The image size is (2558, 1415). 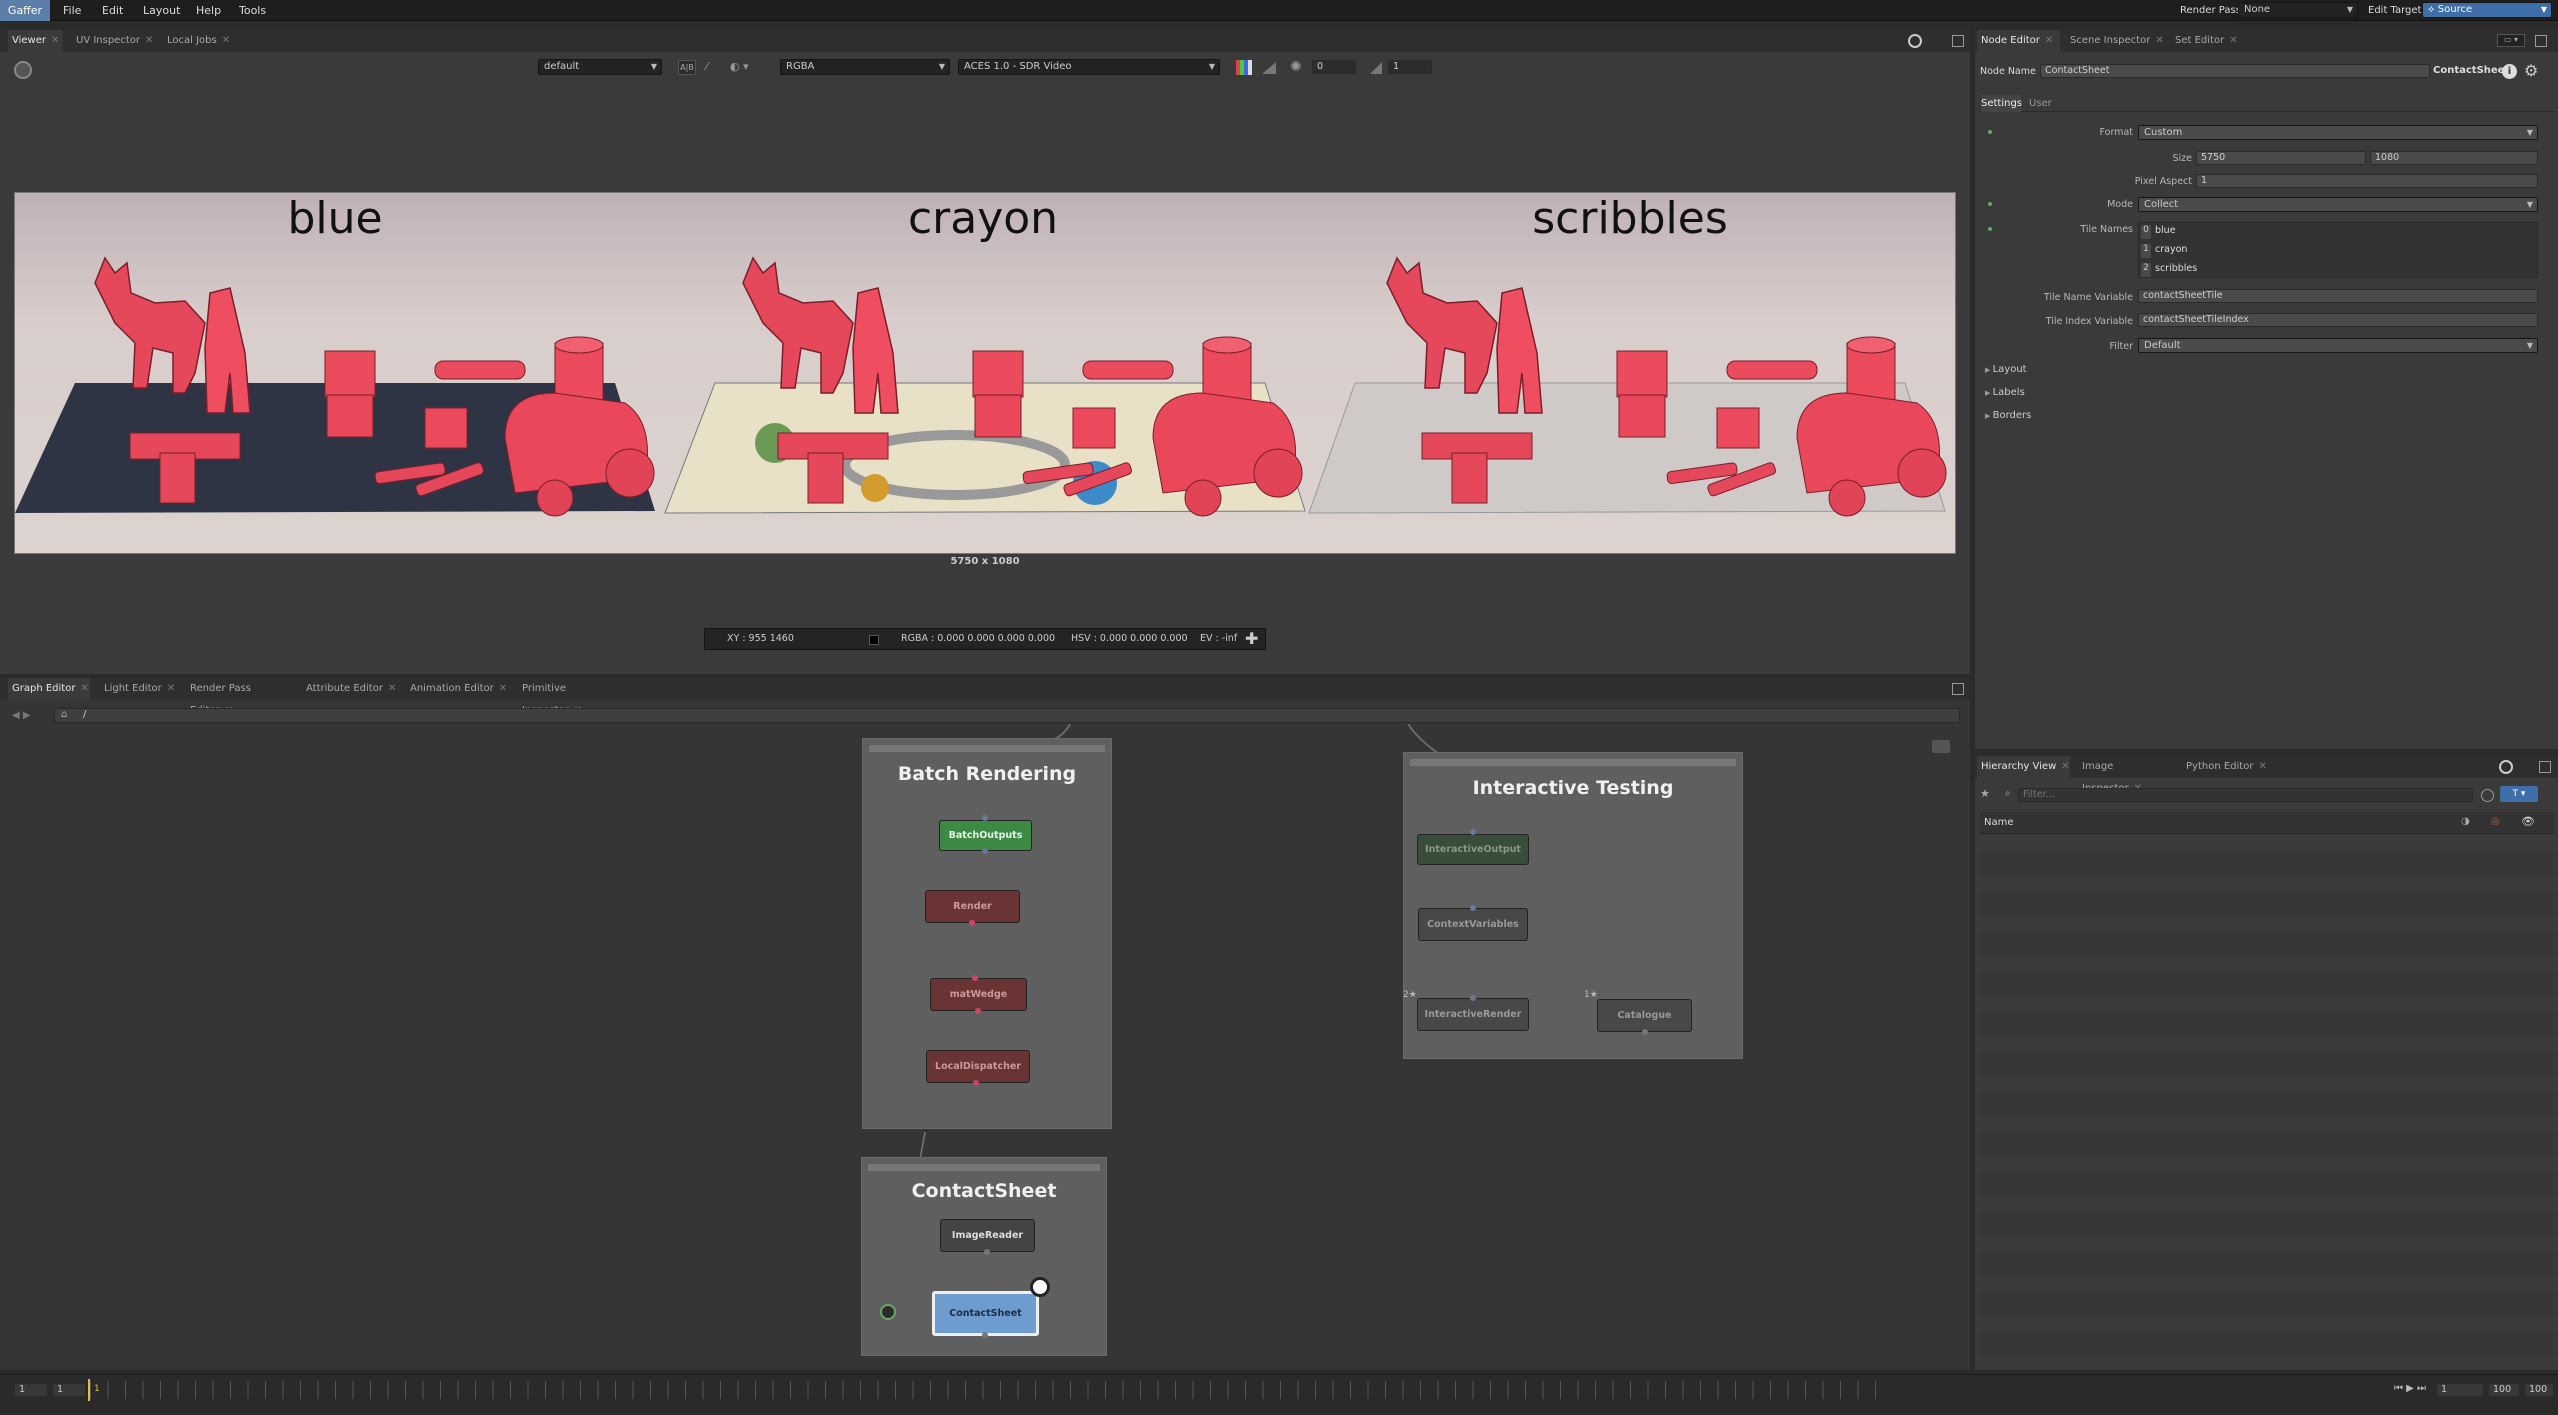 I want to click on ab-compare-icon: A|B, so click(x=687, y=67).